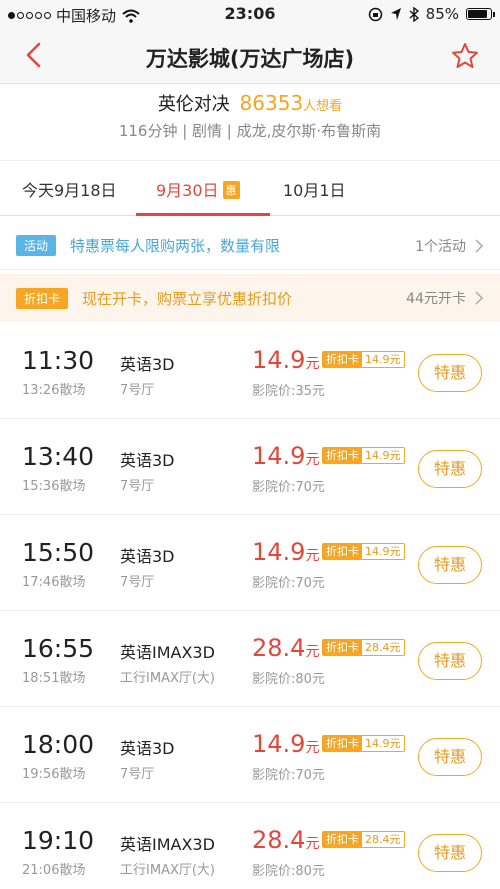  I want to click on movie-meta: 116分钟 | 剧情 | 成龙,皮尔斯·布鲁斯南, so click(250, 131).